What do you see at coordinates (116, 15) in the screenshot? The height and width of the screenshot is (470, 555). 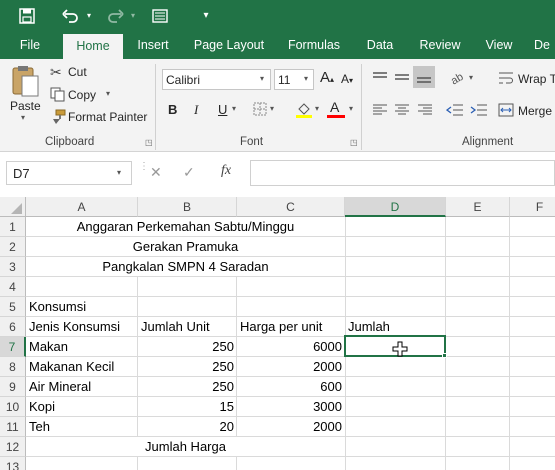 I see `redo-icon` at bounding box center [116, 15].